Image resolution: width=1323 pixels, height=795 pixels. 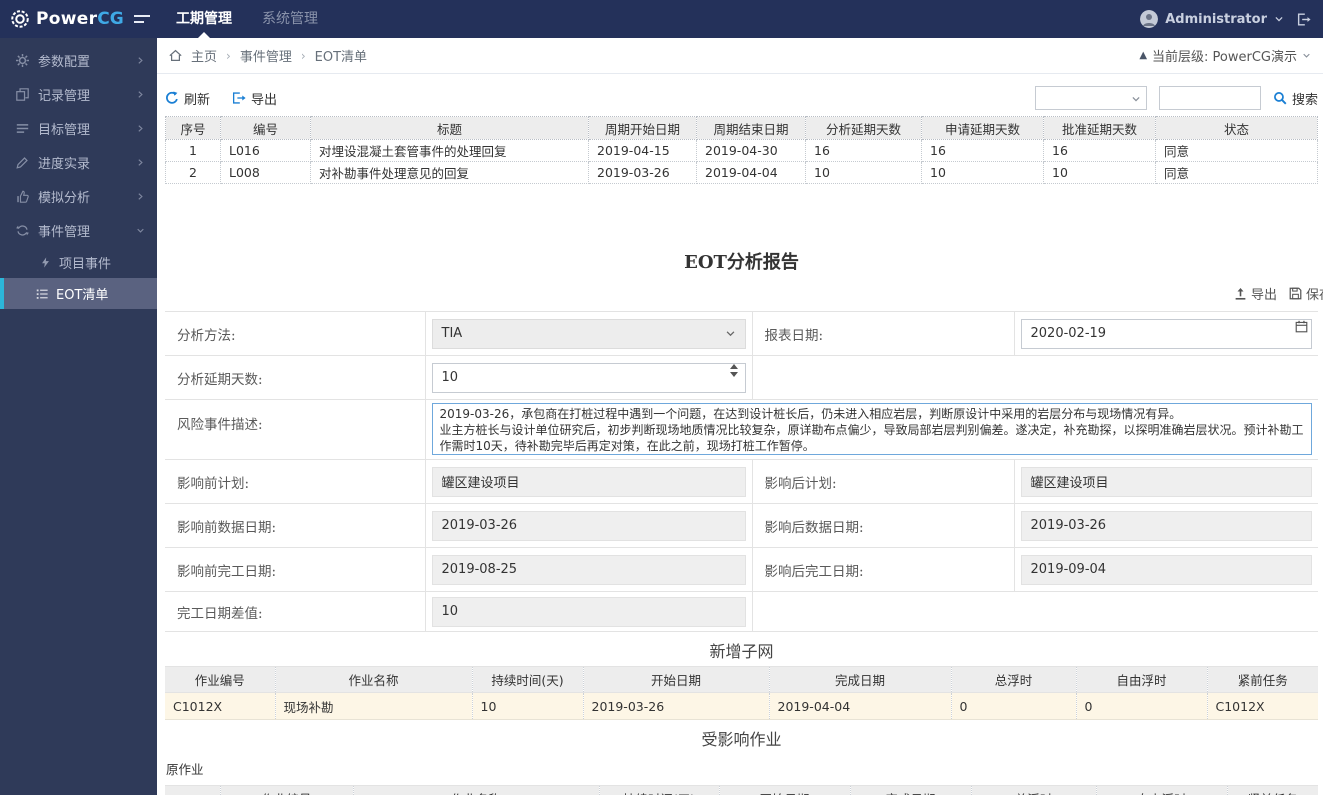 I want to click on post-data-date-input, so click(x=1166, y=525).